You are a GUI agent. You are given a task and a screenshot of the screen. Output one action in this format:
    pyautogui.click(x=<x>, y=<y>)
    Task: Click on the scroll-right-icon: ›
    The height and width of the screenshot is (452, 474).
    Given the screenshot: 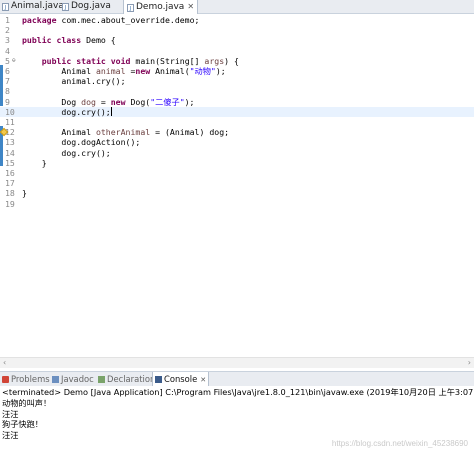 What is the action you would take?
    pyautogui.click(x=469, y=363)
    